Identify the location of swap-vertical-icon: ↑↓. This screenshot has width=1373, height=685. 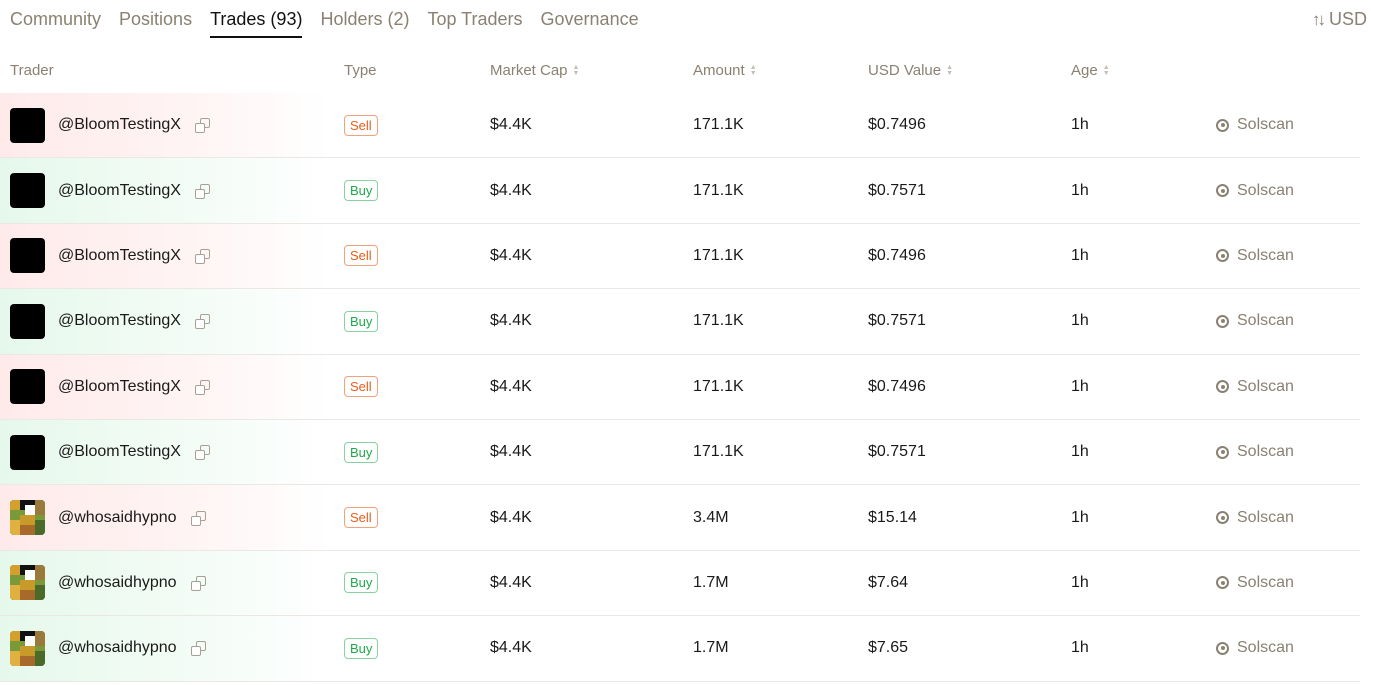
(1318, 19).